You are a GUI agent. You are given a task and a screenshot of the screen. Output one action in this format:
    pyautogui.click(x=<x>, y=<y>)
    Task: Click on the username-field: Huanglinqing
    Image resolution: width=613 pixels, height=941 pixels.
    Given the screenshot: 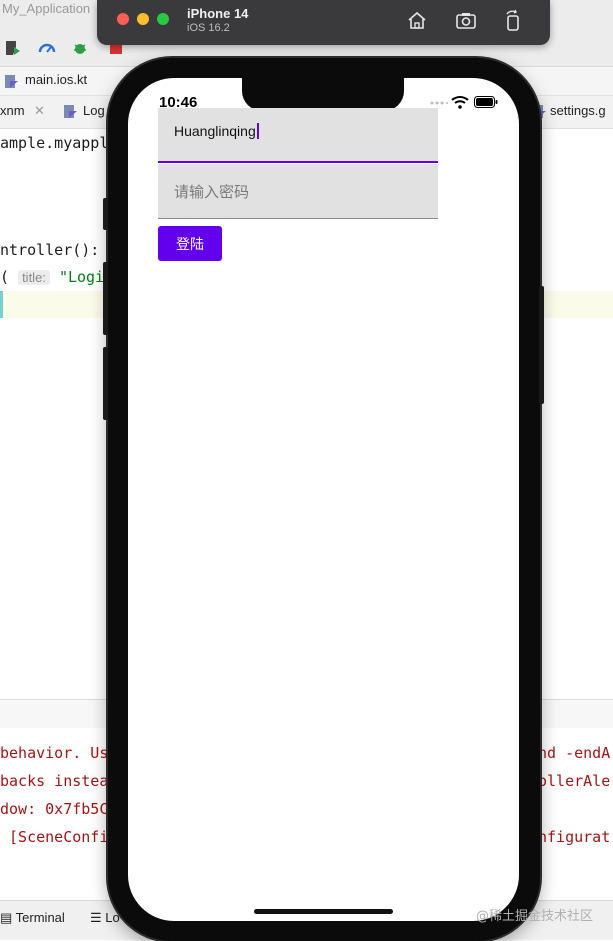 What is the action you would take?
    pyautogui.click(x=298, y=135)
    